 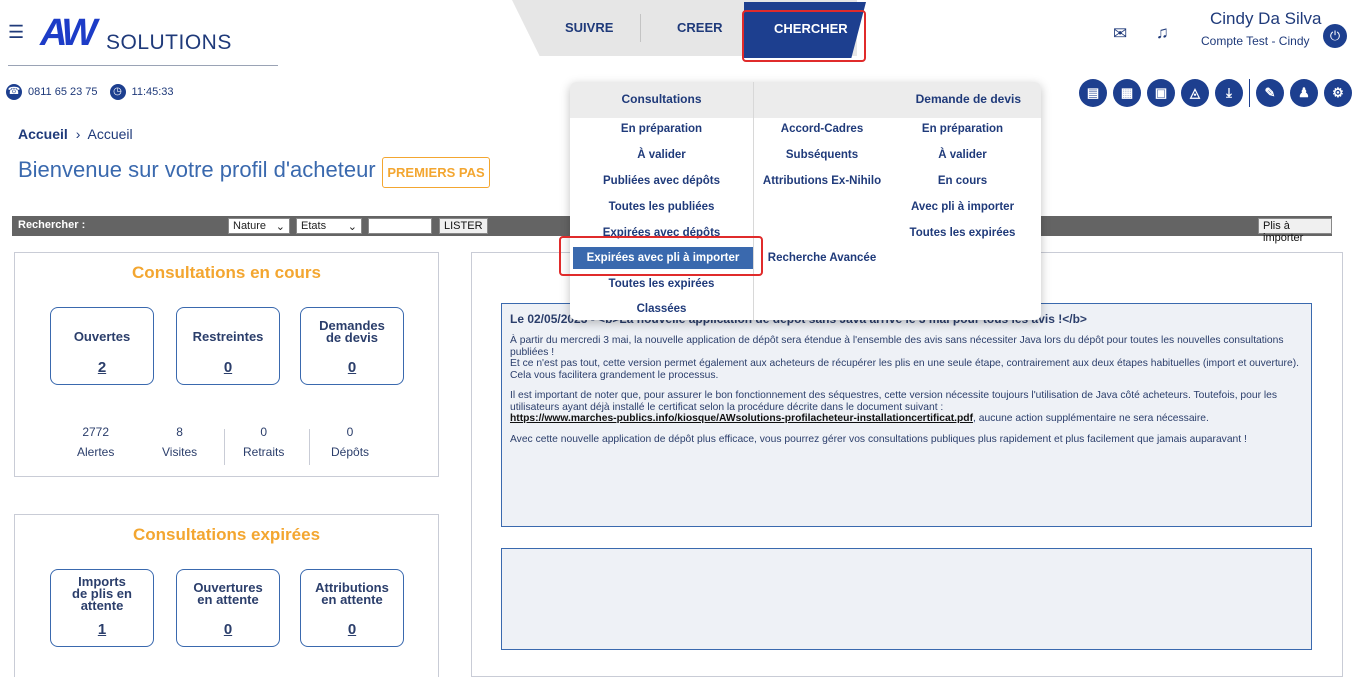 What do you see at coordinates (143, 65) in the screenshot?
I see `divider` at bounding box center [143, 65].